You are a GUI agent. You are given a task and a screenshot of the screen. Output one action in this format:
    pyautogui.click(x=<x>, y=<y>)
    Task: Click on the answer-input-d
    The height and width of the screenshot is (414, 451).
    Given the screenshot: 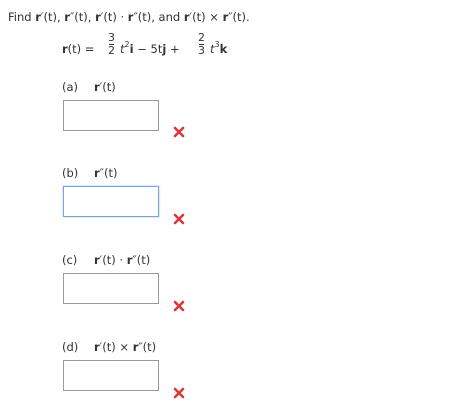 What is the action you would take?
    pyautogui.click(x=111, y=375)
    